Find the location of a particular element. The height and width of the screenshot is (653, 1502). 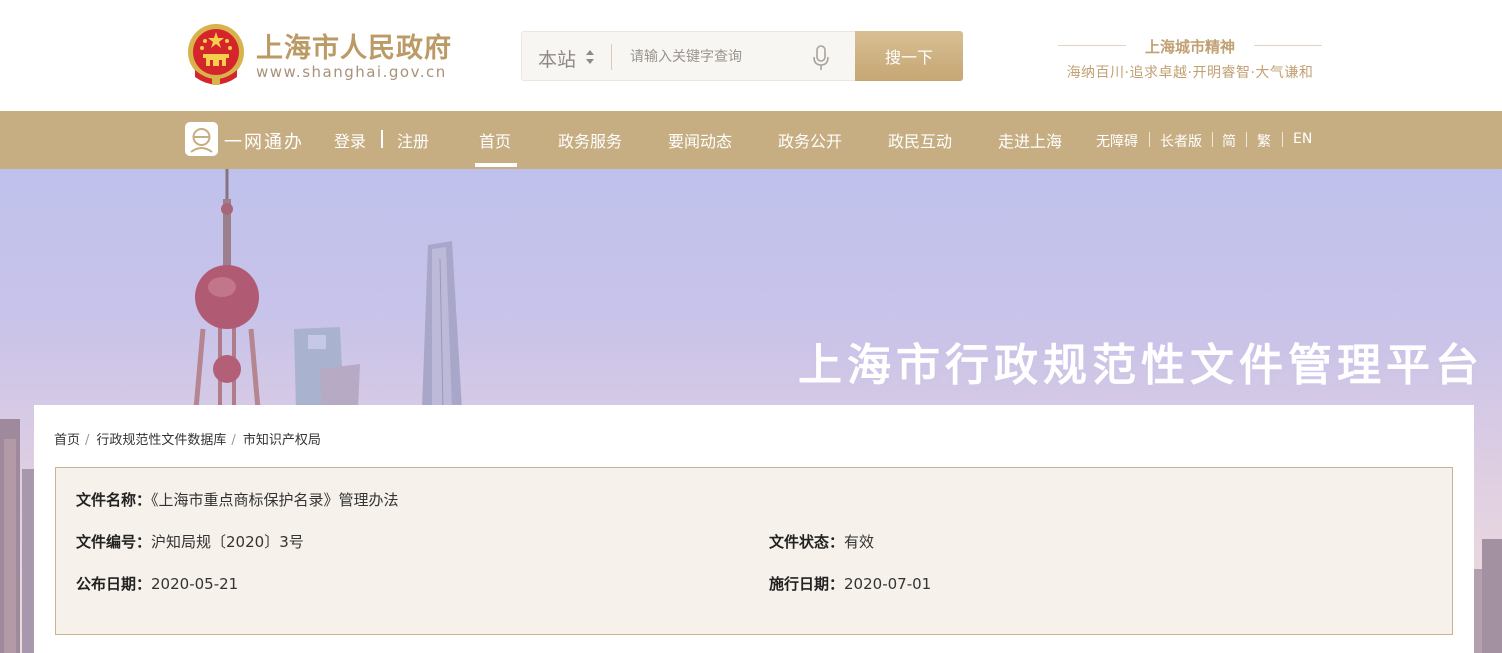

onenet-logo-icon is located at coordinates (201, 139).